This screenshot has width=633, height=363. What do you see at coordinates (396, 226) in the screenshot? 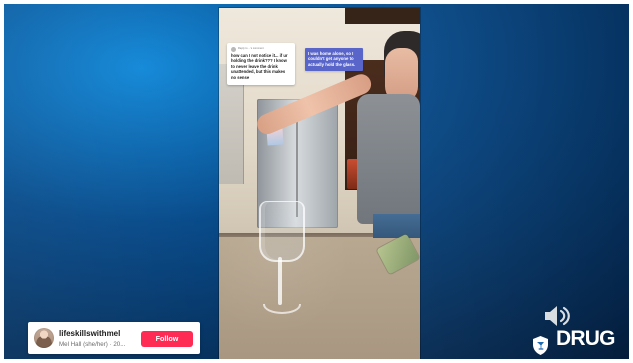
I see `person-jeans` at bounding box center [396, 226].